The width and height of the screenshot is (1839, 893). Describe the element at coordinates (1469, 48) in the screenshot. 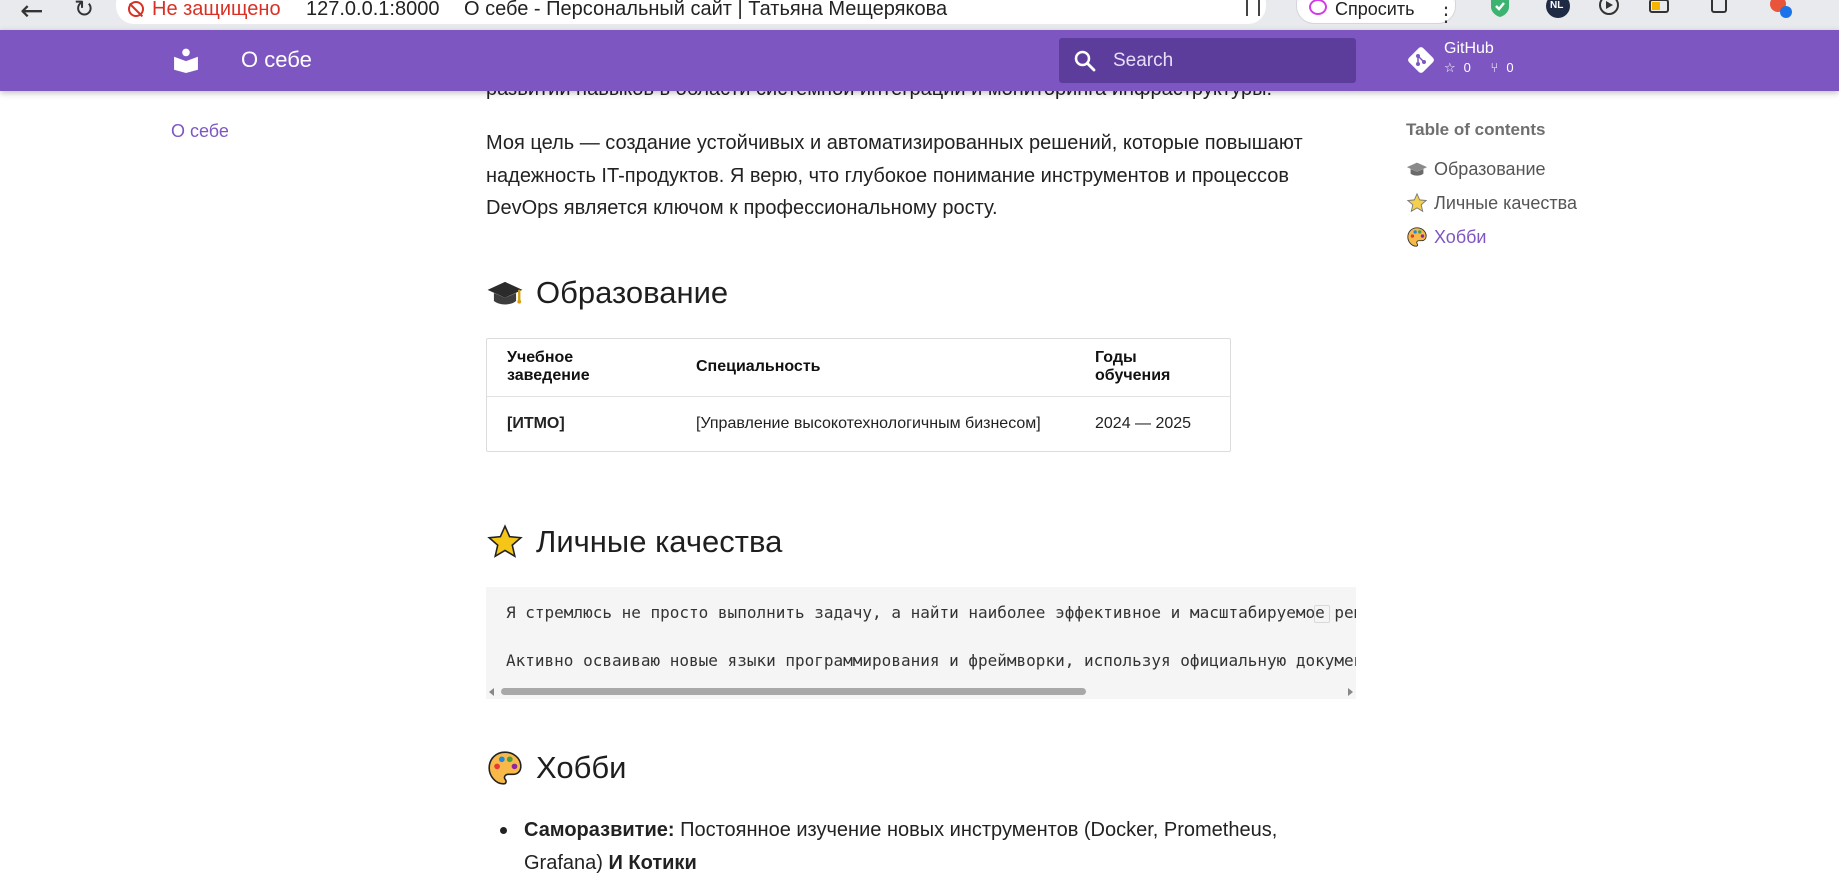

I see `repo-name: GitHub` at that location.